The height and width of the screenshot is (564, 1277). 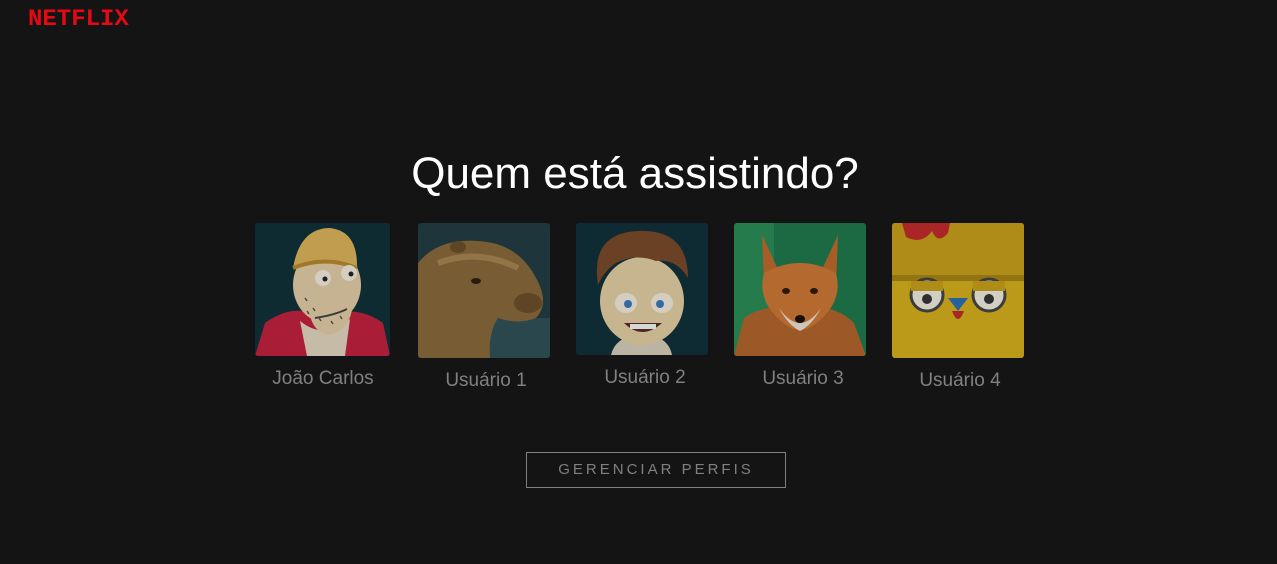 What do you see at coordinates (800, 289) in the screenshot?
I see `fox-avatar-icon` at bounding box center [800, 289].